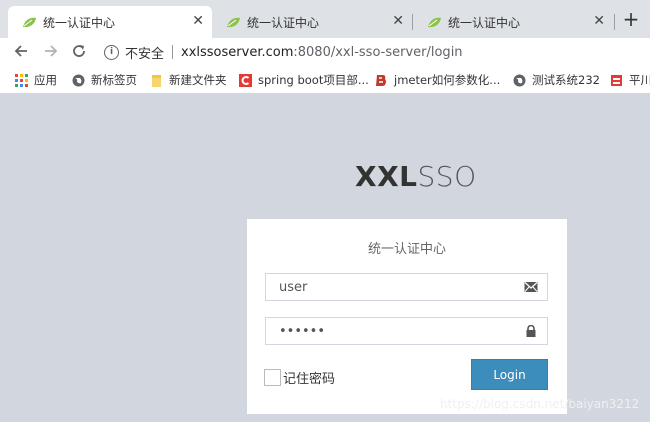 Image resolution: width=650 pixels, height=422 pixels. I want to click on bookmark-label: 新标签页, so click(114, 80).